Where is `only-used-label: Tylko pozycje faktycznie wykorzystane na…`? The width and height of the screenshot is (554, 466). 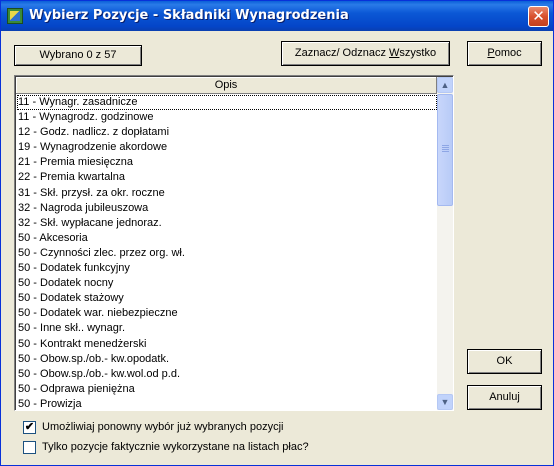
only-used-label: Tylko pozycje faktycznie wykorzystane na… is located at coordinates (175, 447).